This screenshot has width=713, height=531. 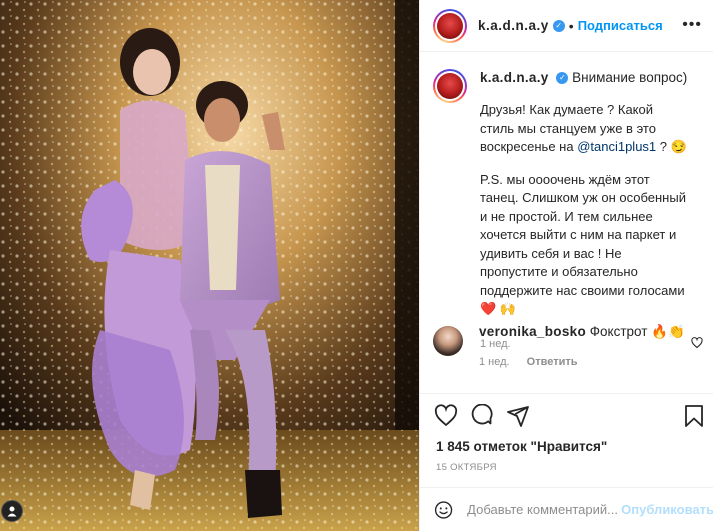 What do you see at coordinates (532, 331) in the screenshot?
I see `commenter-username: veronika_bosko` at bounding box center [532, 331].